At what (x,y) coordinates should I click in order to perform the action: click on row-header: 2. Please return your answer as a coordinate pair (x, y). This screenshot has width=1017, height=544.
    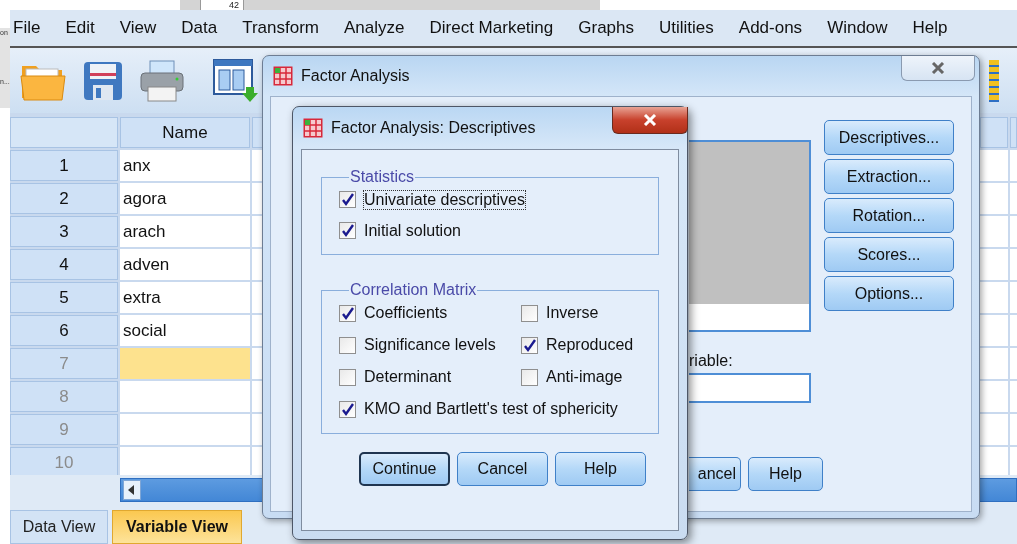
    Looking at the image, I should click on (64, 198).